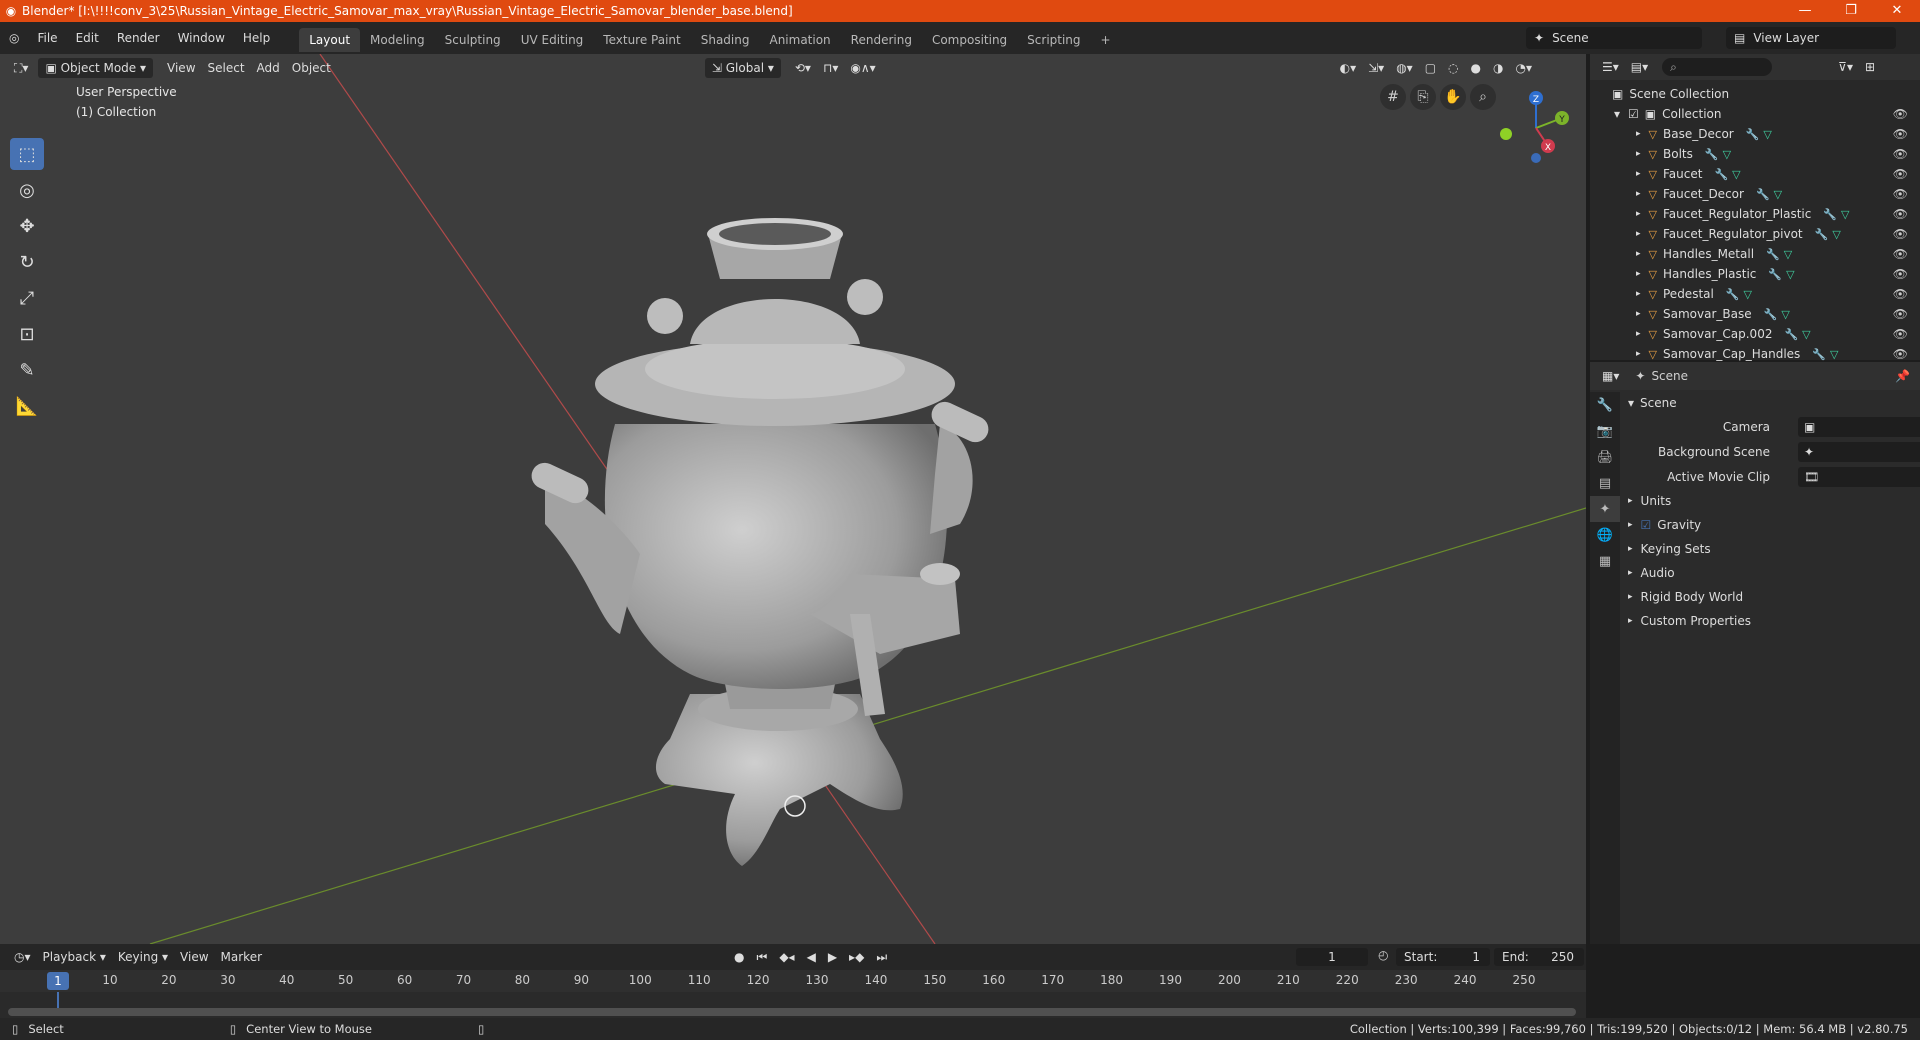 The width and height of the screenshot is (1920, 1040). What do you see at coordinates (1770, 597) in the screenshot?
I see `property-section: ▸ Rigid Body World` at bounding box center [1770, 597].